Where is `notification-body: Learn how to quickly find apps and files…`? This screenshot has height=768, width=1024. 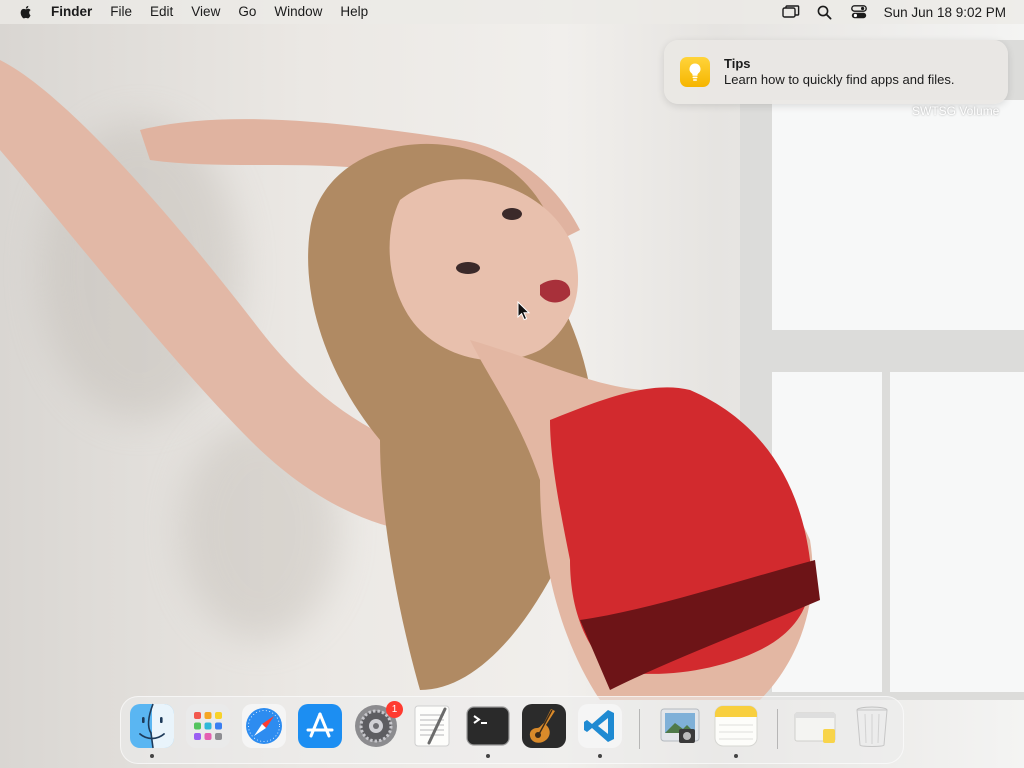 notification-body: Learn how to quickly find apps and files… is located at coordinates (839, 79).